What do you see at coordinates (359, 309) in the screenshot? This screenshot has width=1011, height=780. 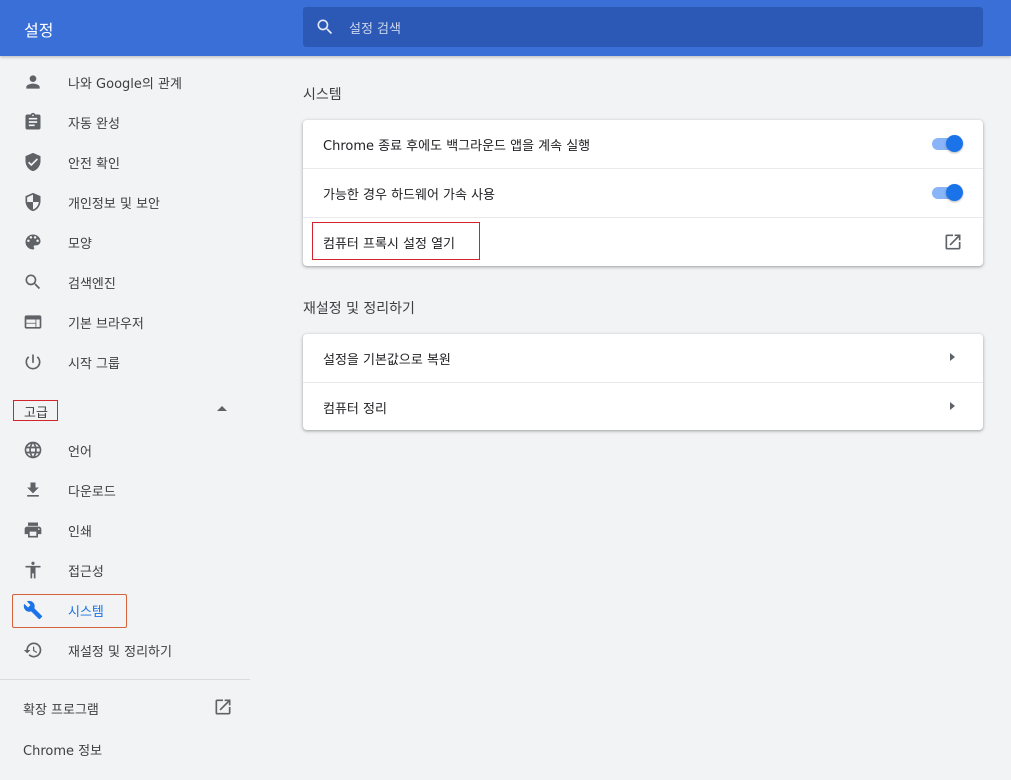 I see `section-title-reset: 재설정 및 정리하기` at bounding box center [359, 309].